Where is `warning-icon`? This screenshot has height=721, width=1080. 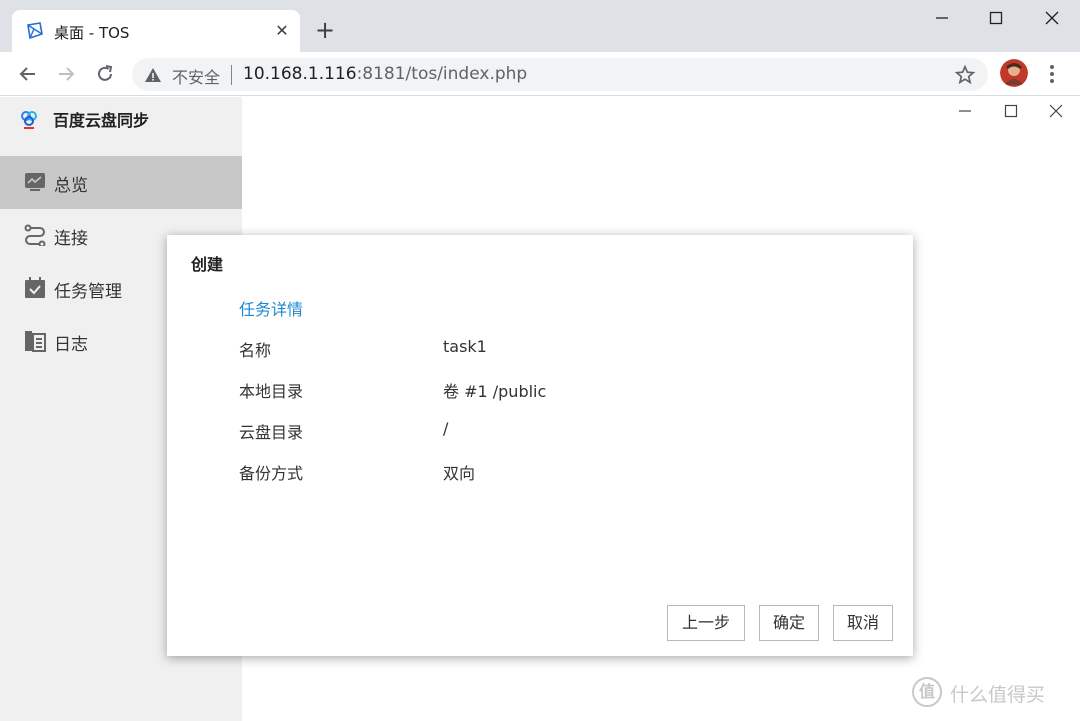 warning-icon is located at coordinates (153, 75).